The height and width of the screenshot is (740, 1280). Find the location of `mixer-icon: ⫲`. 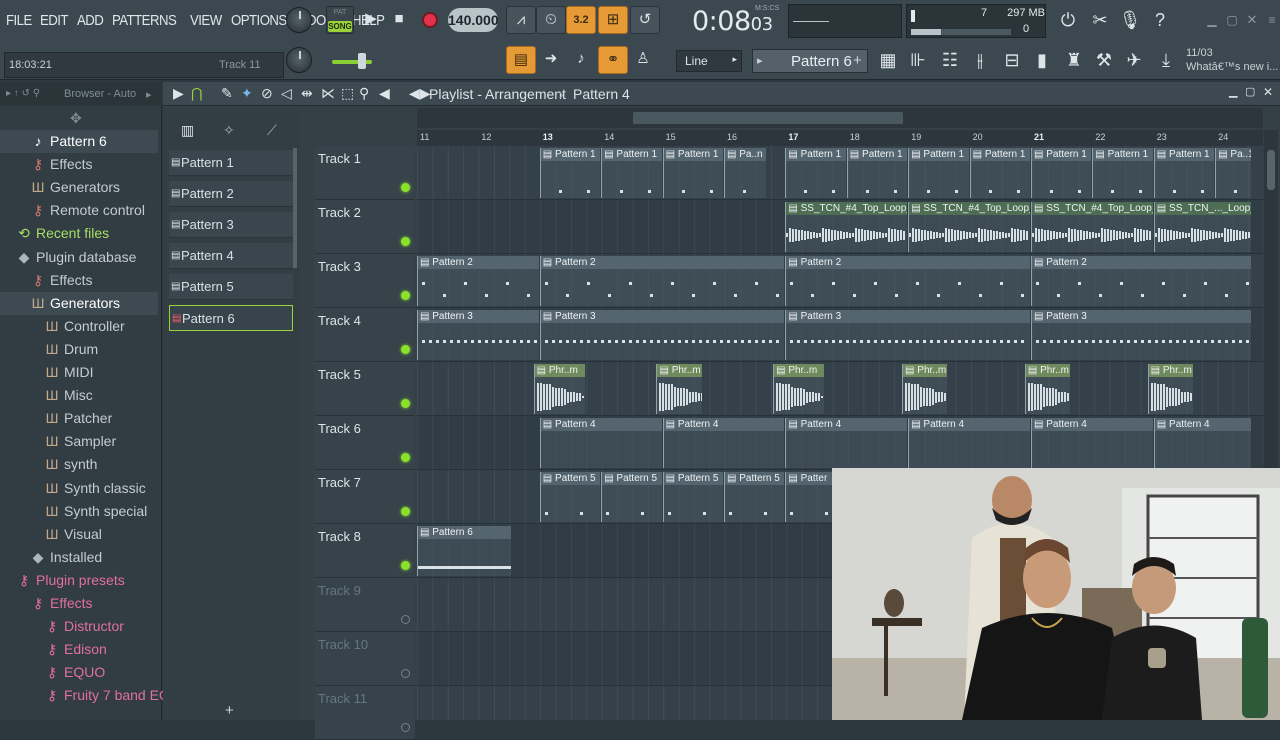

mixer-icon: ⫲ is located at coordinates (980, 60).